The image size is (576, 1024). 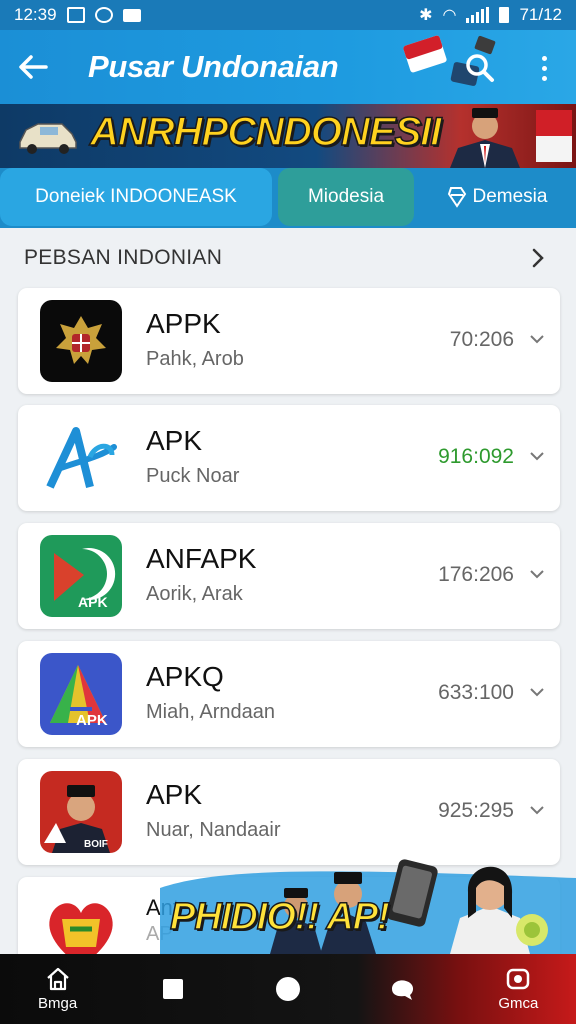 What do you see at coordinates (81, 341) in the screenshot?
I see `garuda-emblem-icon` at bounding box center [81, 341].